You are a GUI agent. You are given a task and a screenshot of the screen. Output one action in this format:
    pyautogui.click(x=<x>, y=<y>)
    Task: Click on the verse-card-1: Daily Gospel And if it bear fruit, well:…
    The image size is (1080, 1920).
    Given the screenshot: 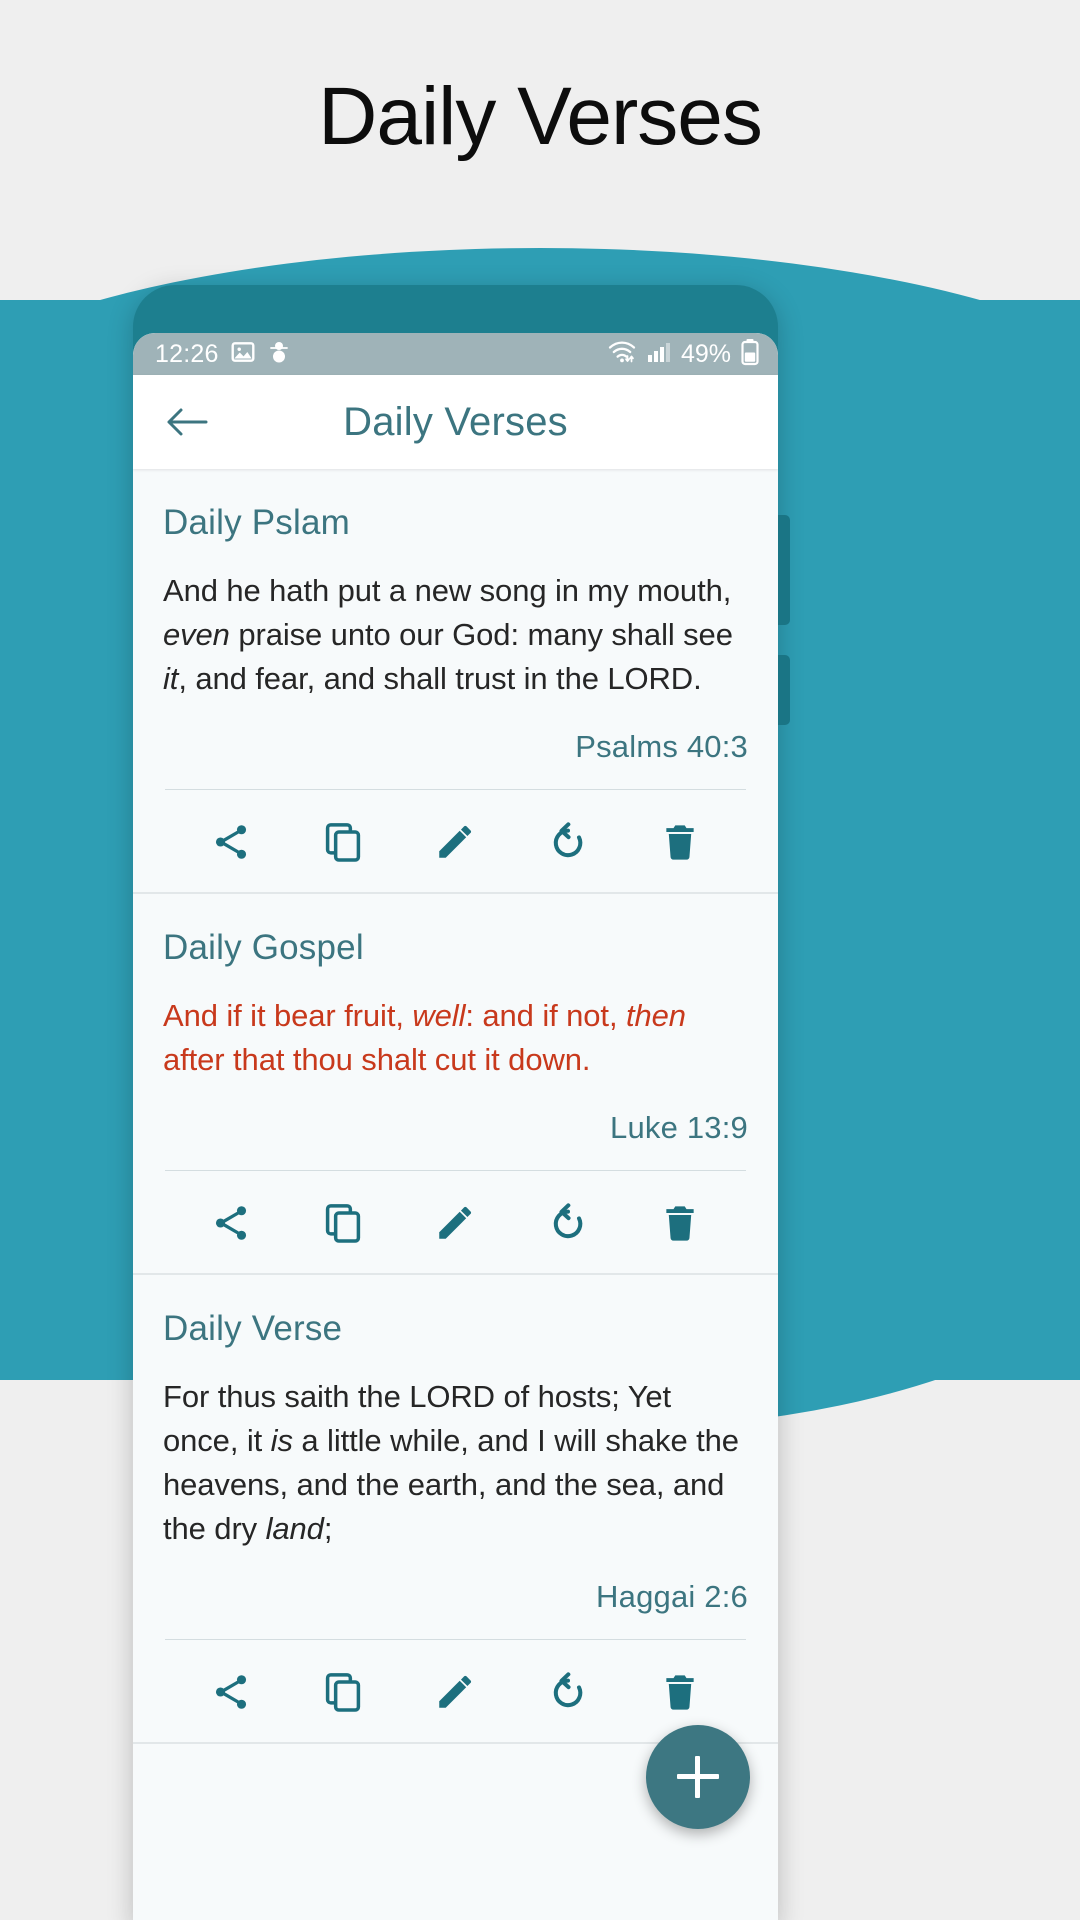 What is the action you would take?
    pyautogui.click(x=455, y=1085)
    